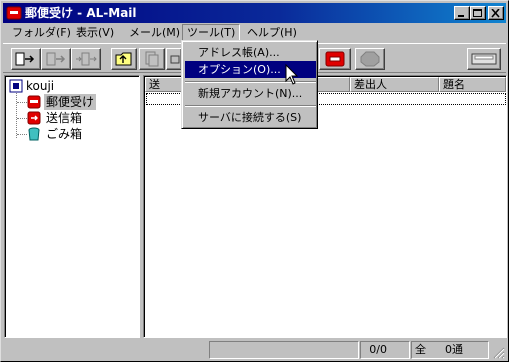 The image size is (509, 362). I want to click on up-folder-button, so click(124, 59).